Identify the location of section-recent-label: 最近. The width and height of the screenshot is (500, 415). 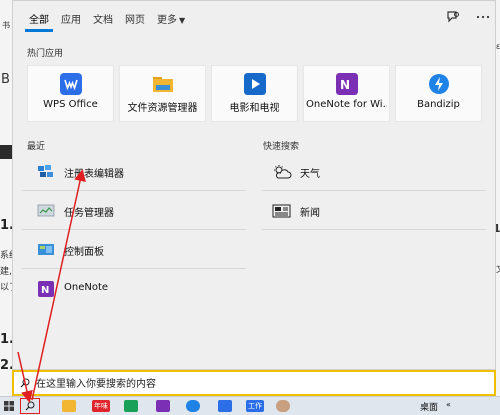
(36, 147).